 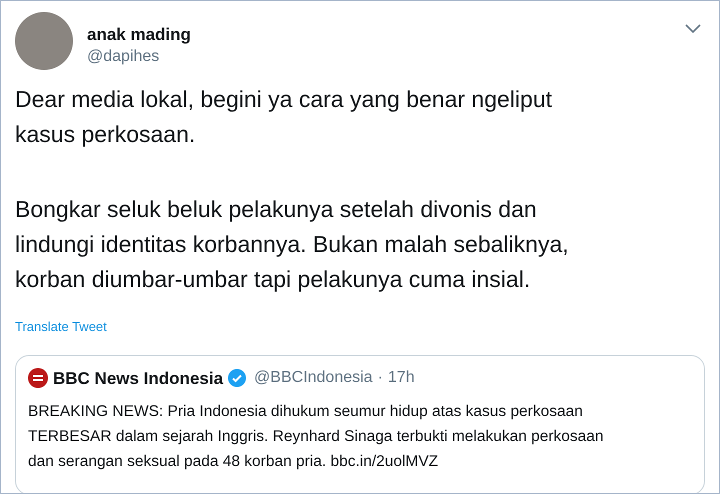 I want to click on tweet-paragraph: Dear media lokal, begini ya cara yang benar ngeliput kasus perkosaan., so click(x=284, y=117).